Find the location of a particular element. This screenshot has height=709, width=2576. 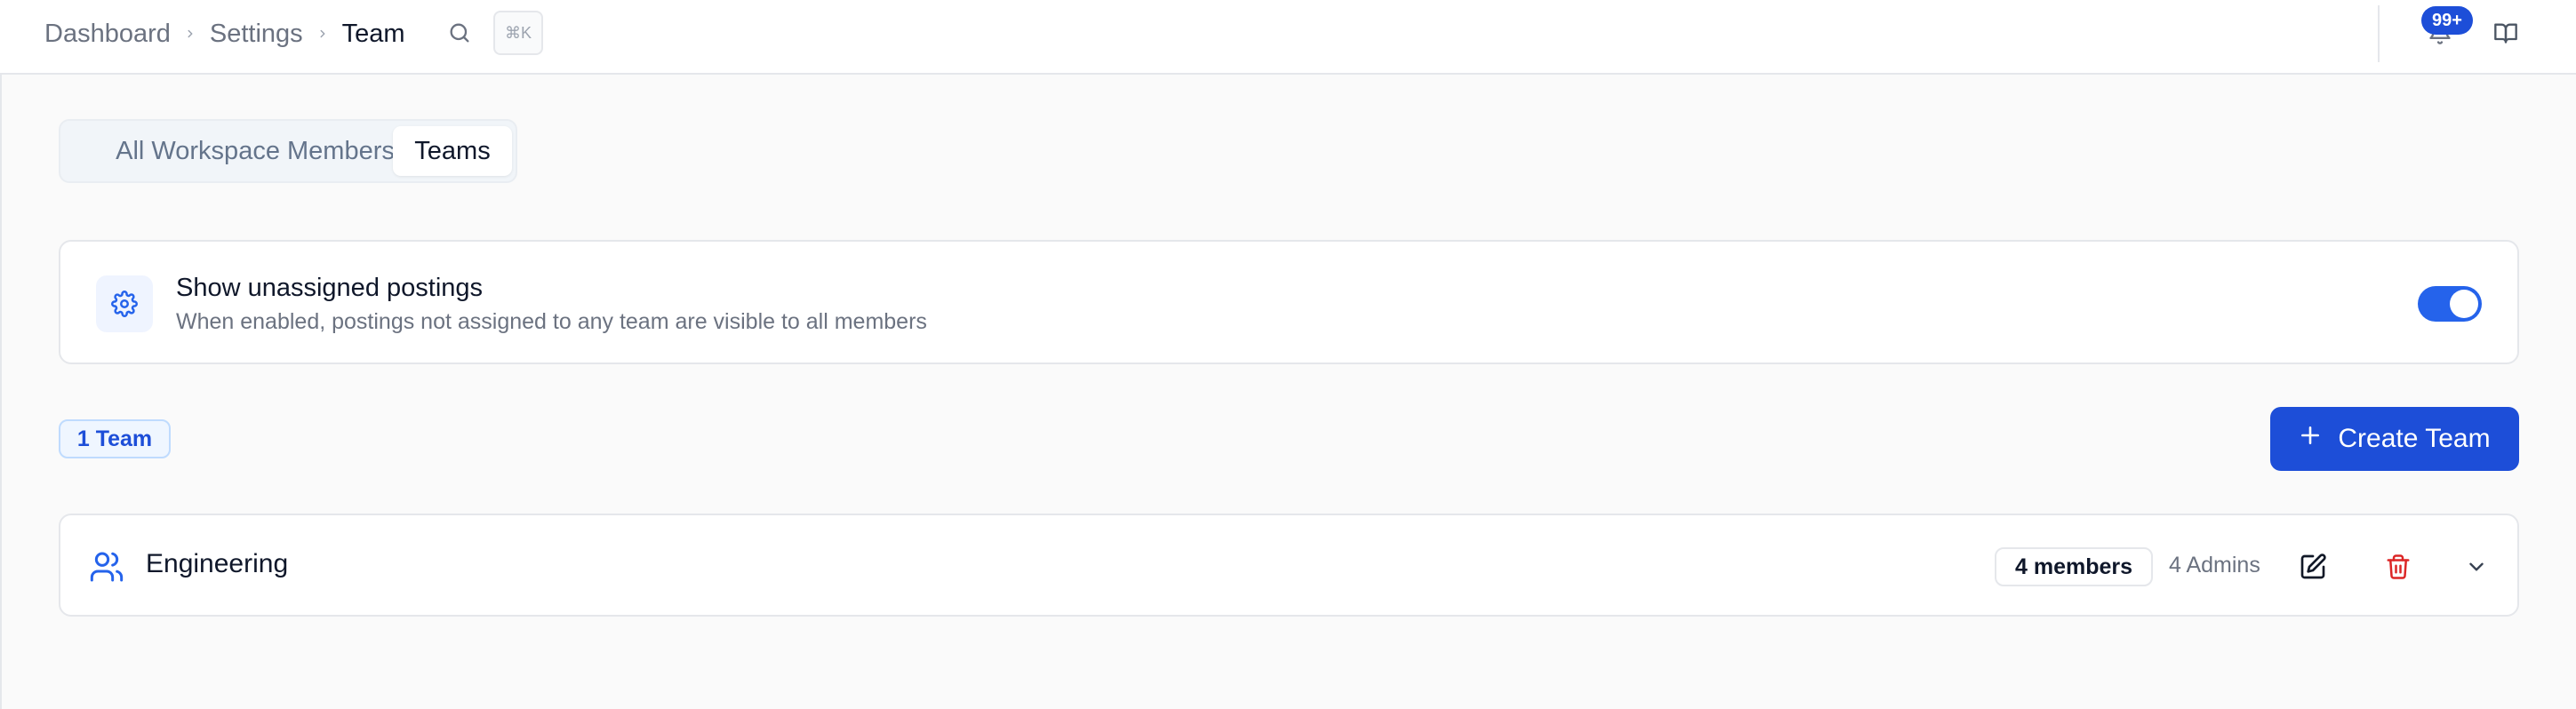

breadcrumb-settings: Settings is located at coordinates (256, 34).